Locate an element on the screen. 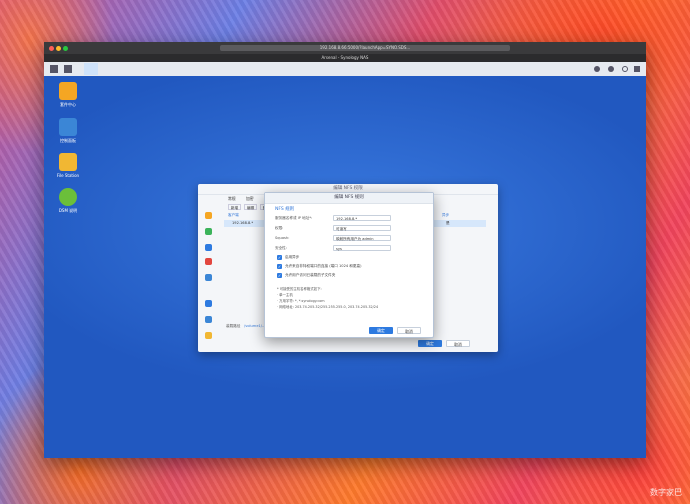 This screenshot has height=504, width=690. show-desktop-icon is located at coordinates (68, 69).